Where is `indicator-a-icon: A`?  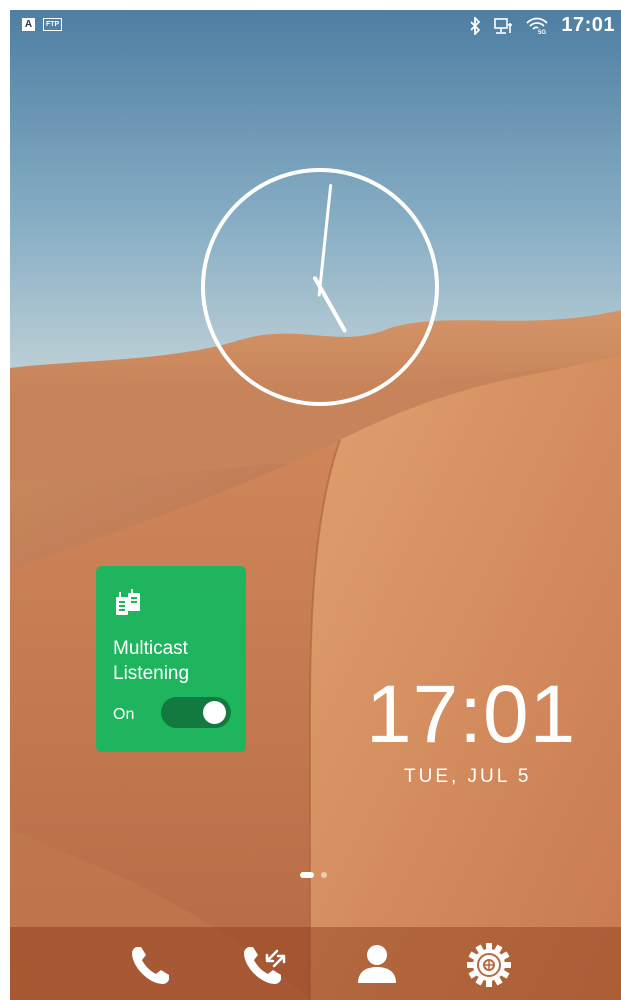
indicator-a-icon: A is located at coordinates (28, 24).